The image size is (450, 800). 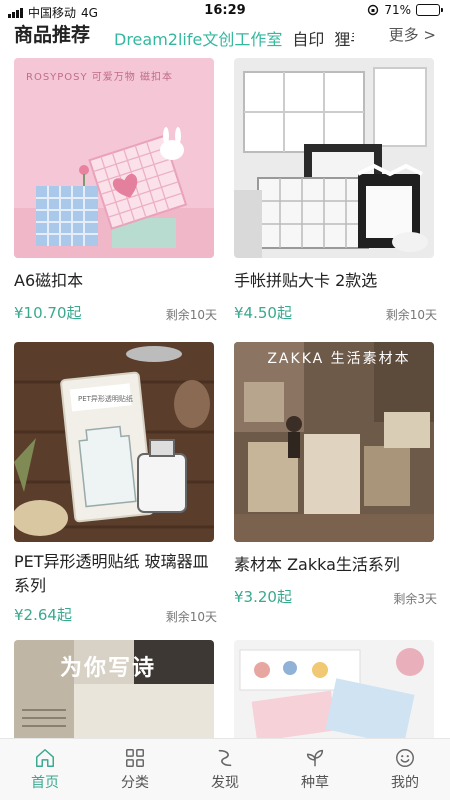 I want to click on shop-tabs: Dream2life文创工作室 自印 狸手帖, so click(x=234, y=38).